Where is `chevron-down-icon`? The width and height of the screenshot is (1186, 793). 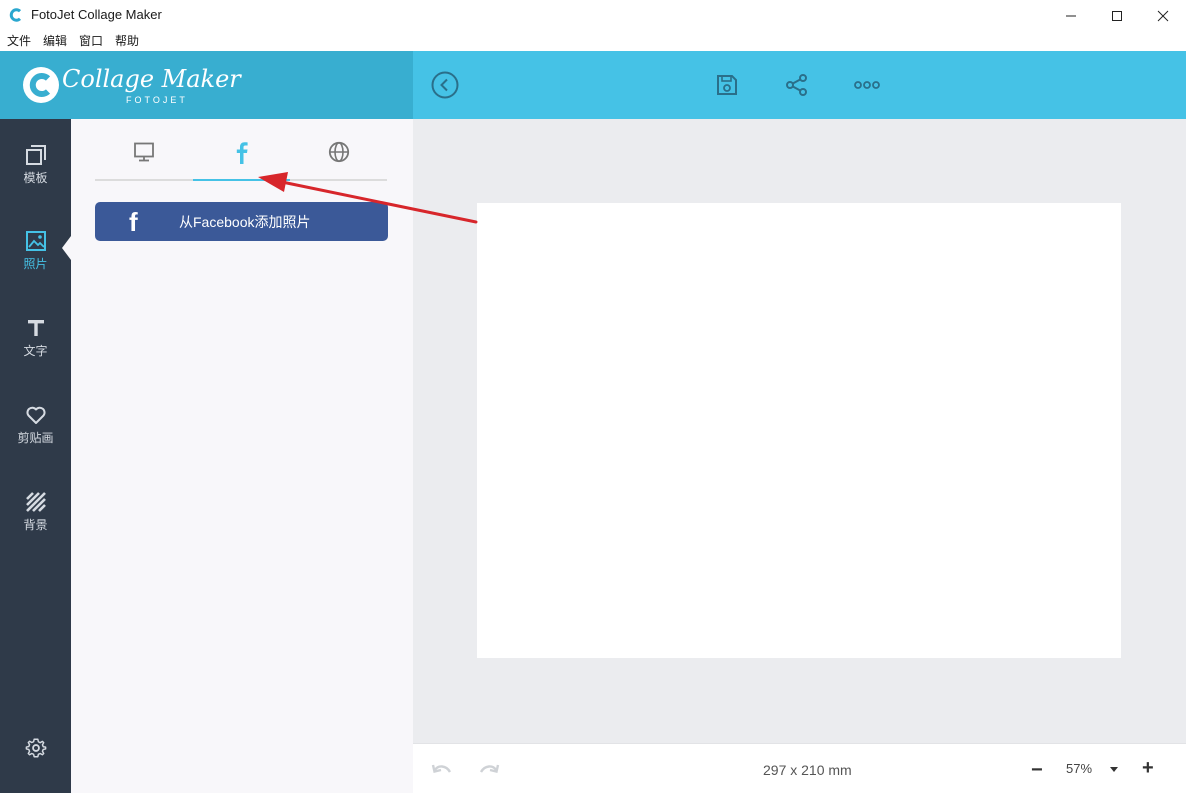
chevron-down-icon is located at coordinates (1114, 769).